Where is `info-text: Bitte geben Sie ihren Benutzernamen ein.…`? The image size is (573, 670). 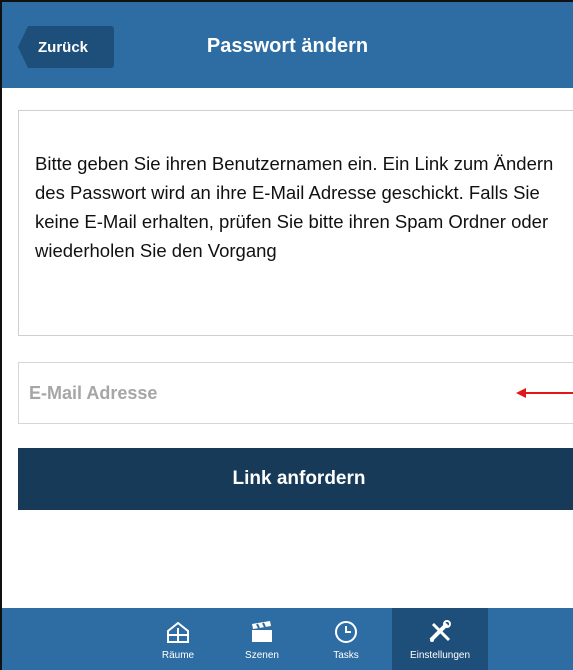
info-text: Bitte geben Sie ihren Benutzernamen ein.… is located at coordinates (294, 207).